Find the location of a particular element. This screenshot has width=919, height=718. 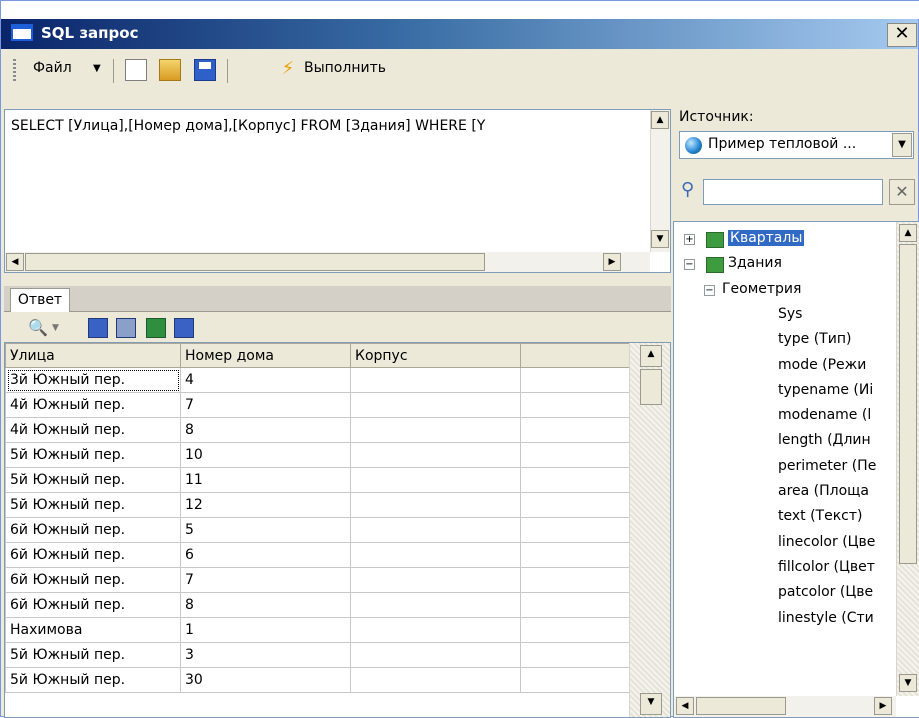

table-row: 6й Южный пер. 8 is located at coordinates (318, 605).